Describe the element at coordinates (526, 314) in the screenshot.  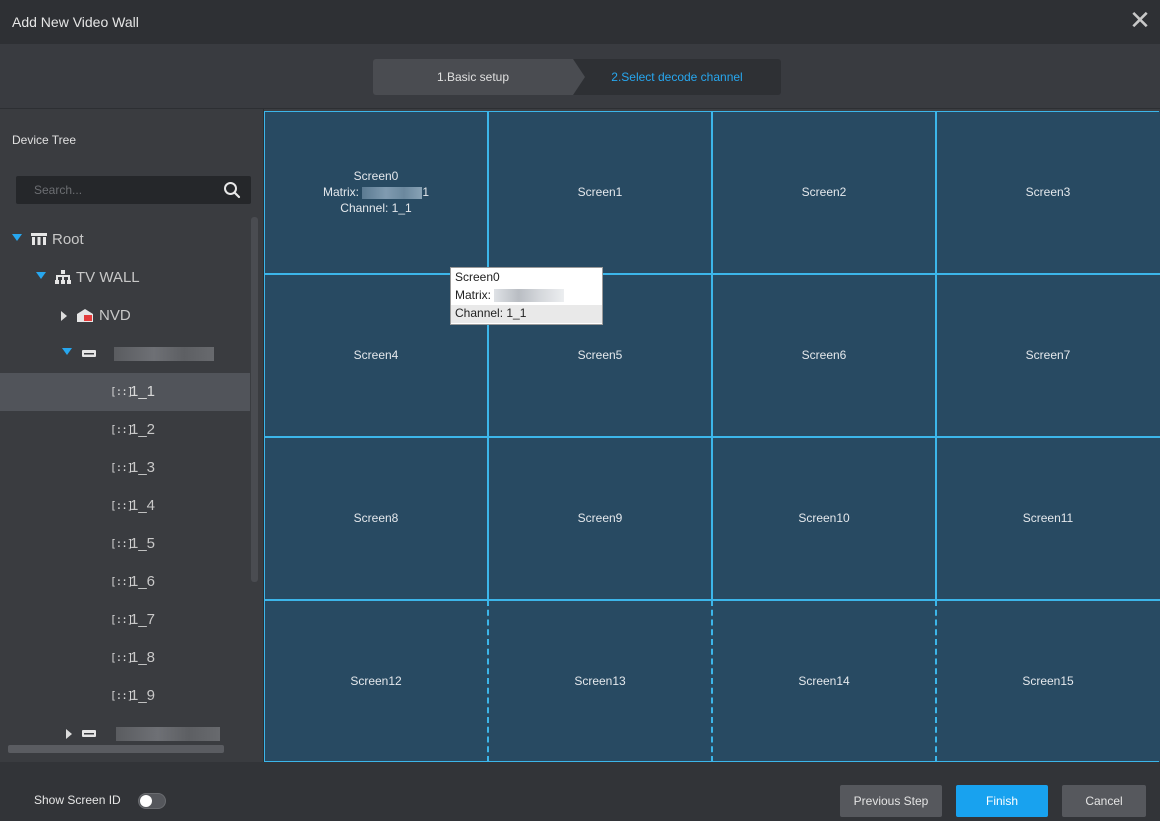
I see `tooltip-channel: Channel: 1_1` at that location.